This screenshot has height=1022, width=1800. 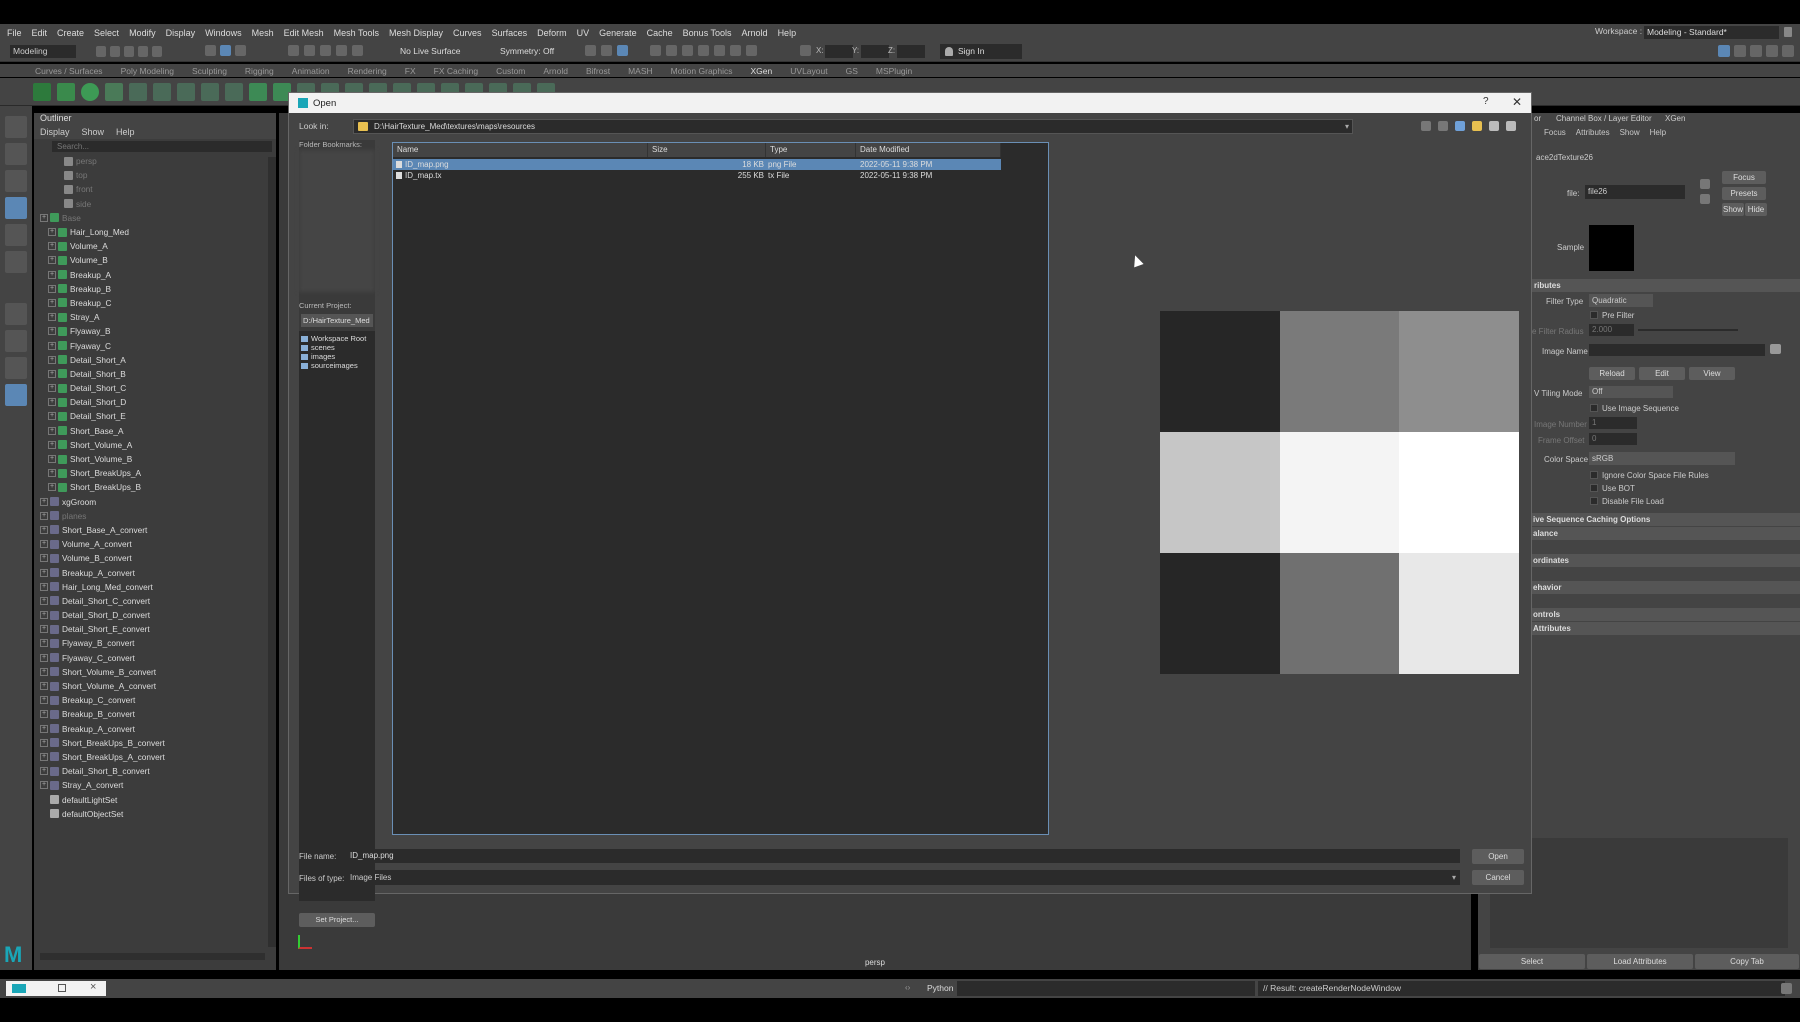 What do you see at coordinates (158, 516) in the screenshot?
I see `outliner-item: + planes` at bounding box center [158, 516].